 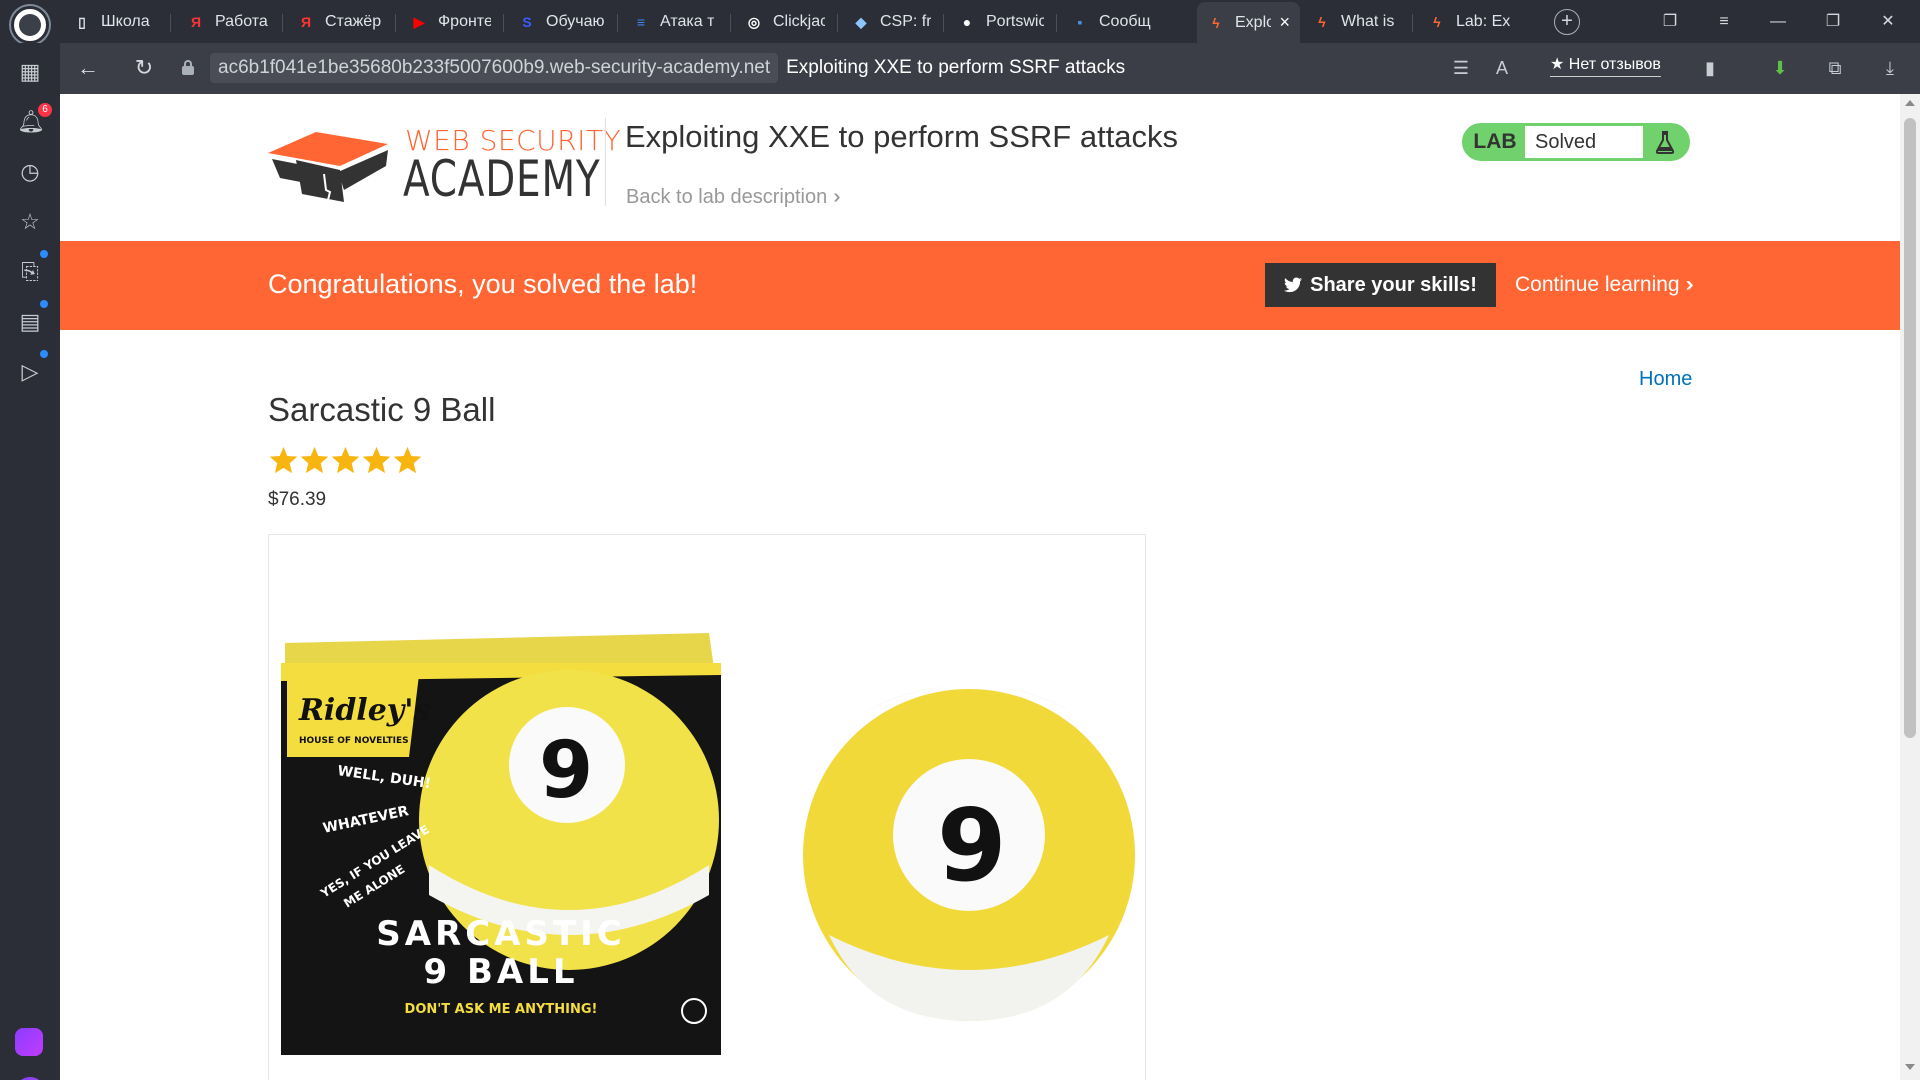 I want to click on history-clock-icon: ◷, so click(x=30, y=172).